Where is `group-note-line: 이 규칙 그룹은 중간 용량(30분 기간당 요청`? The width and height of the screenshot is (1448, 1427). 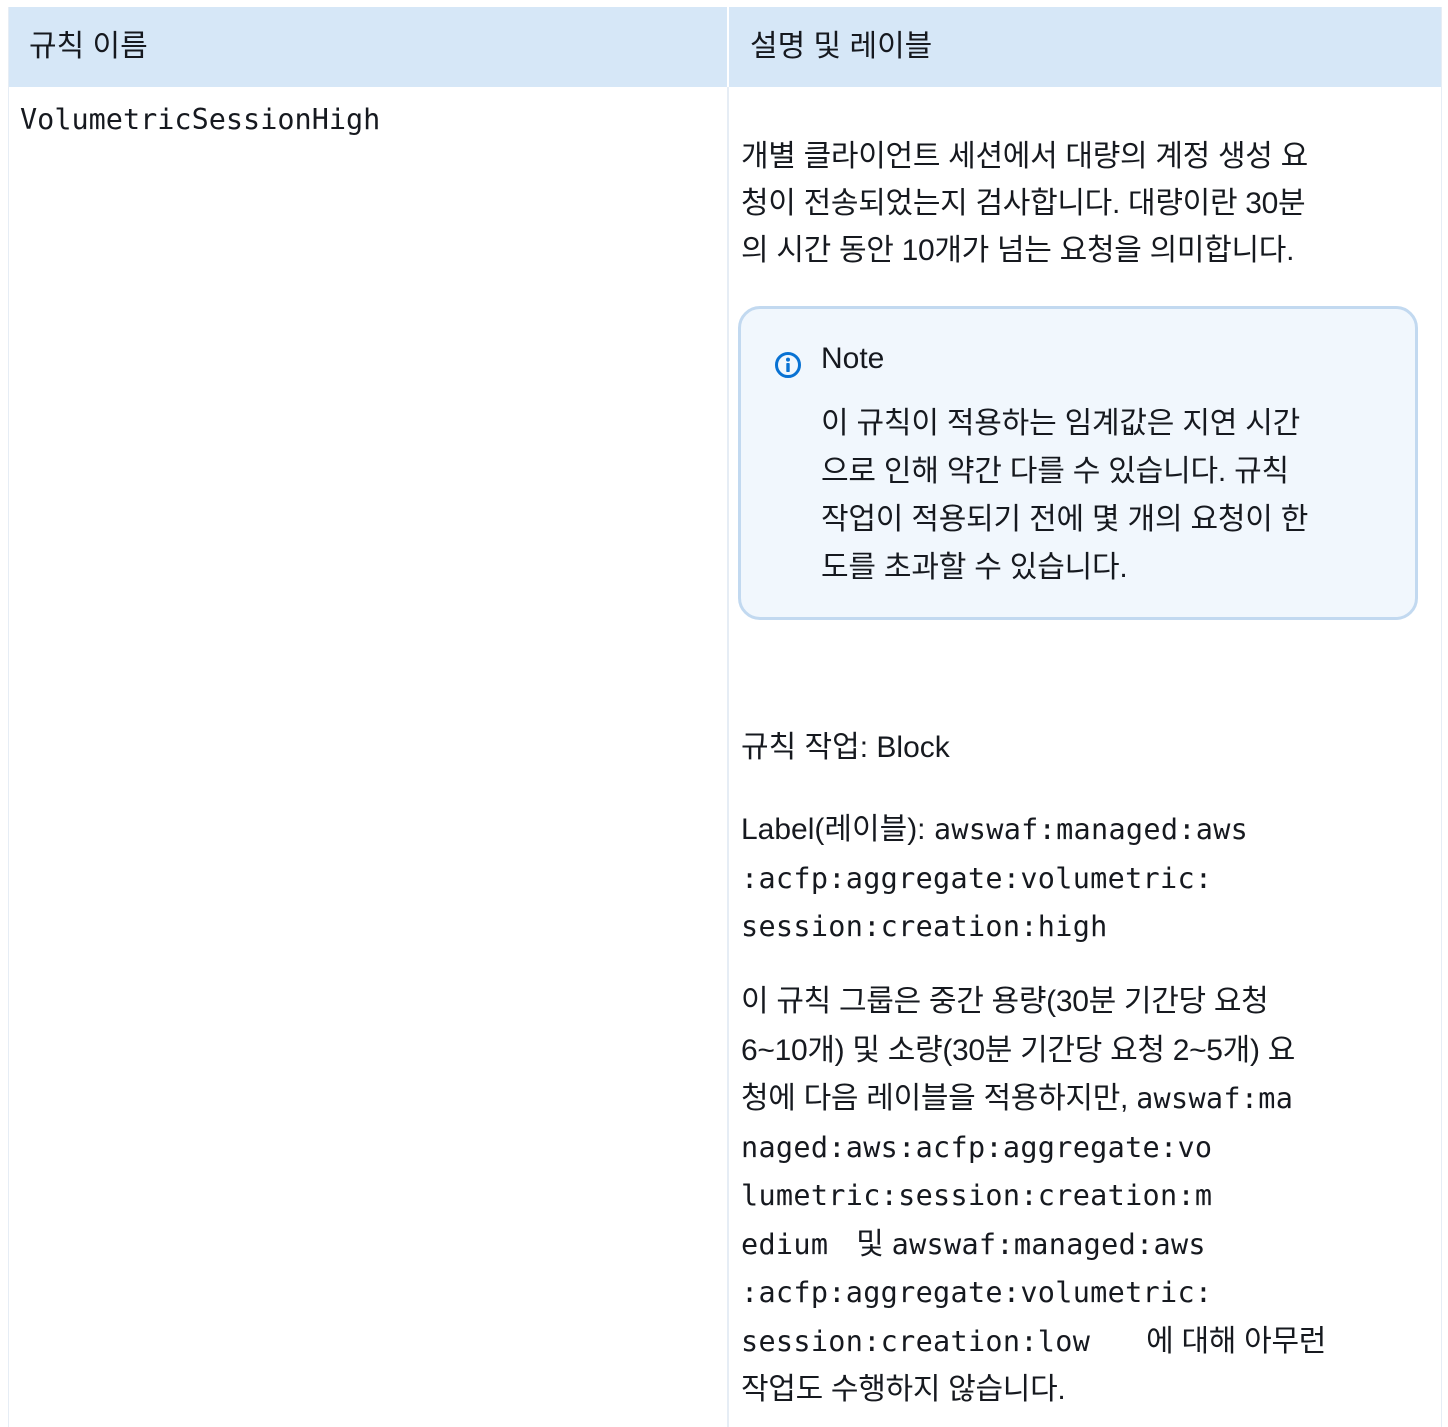 group-note-line: 이 규칙 그룹은 중간 용량(30분 기간당 요청 is located at coordinates (1005, 1001).